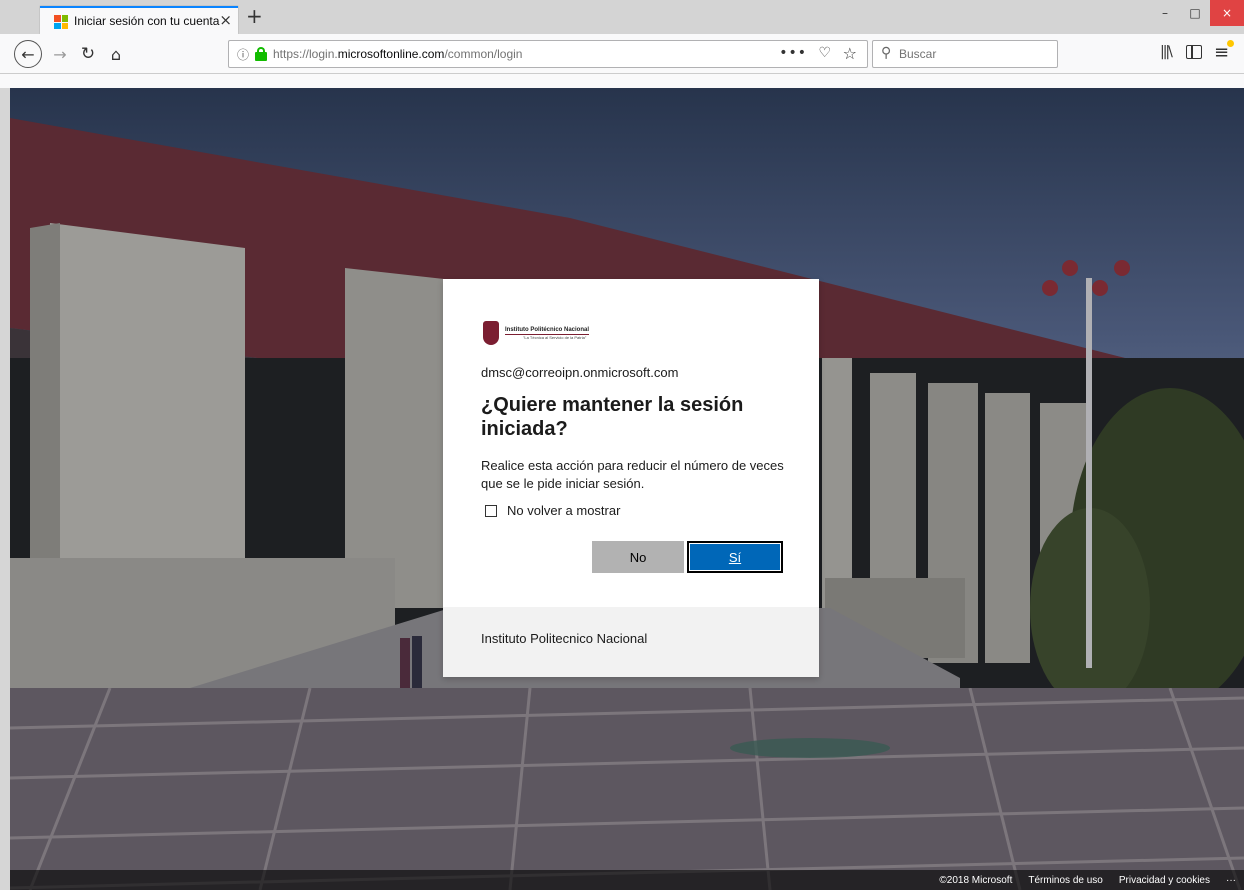  What do you see at coordinates (491, 510) in the screenshot?
I see `checkbox-box` at bounding box center [491, 510].